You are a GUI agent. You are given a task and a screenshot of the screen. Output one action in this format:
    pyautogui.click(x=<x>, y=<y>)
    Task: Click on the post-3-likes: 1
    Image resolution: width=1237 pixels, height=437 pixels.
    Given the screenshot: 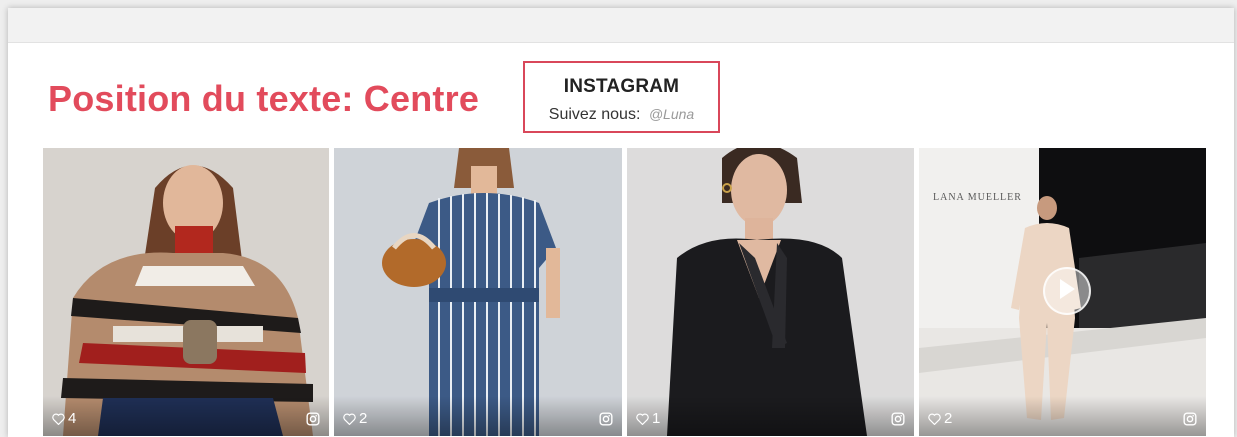 What is the action you would take?
    pyautogui.click(x=648, y=418)
    